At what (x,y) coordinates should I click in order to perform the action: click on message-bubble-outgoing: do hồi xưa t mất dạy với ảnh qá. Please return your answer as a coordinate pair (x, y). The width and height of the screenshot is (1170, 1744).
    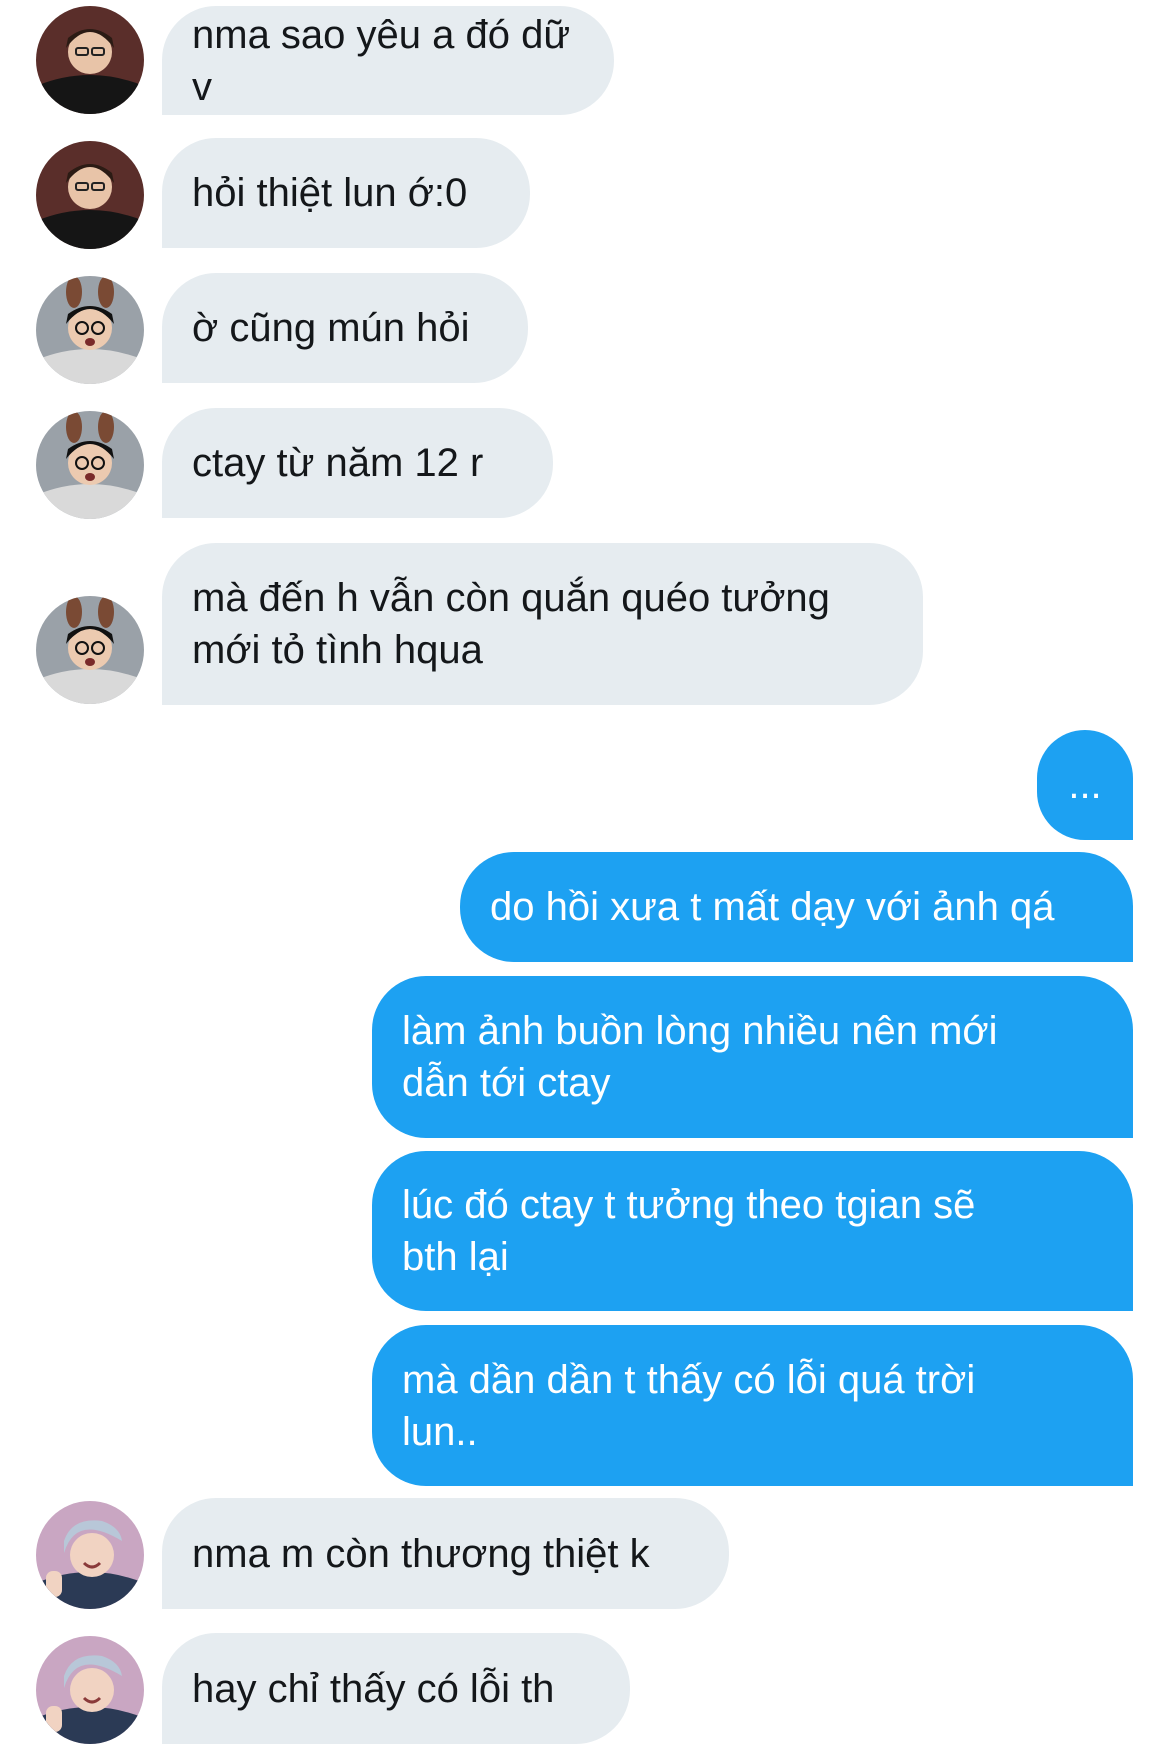
    Looking at the image, I should click on (796, 907).